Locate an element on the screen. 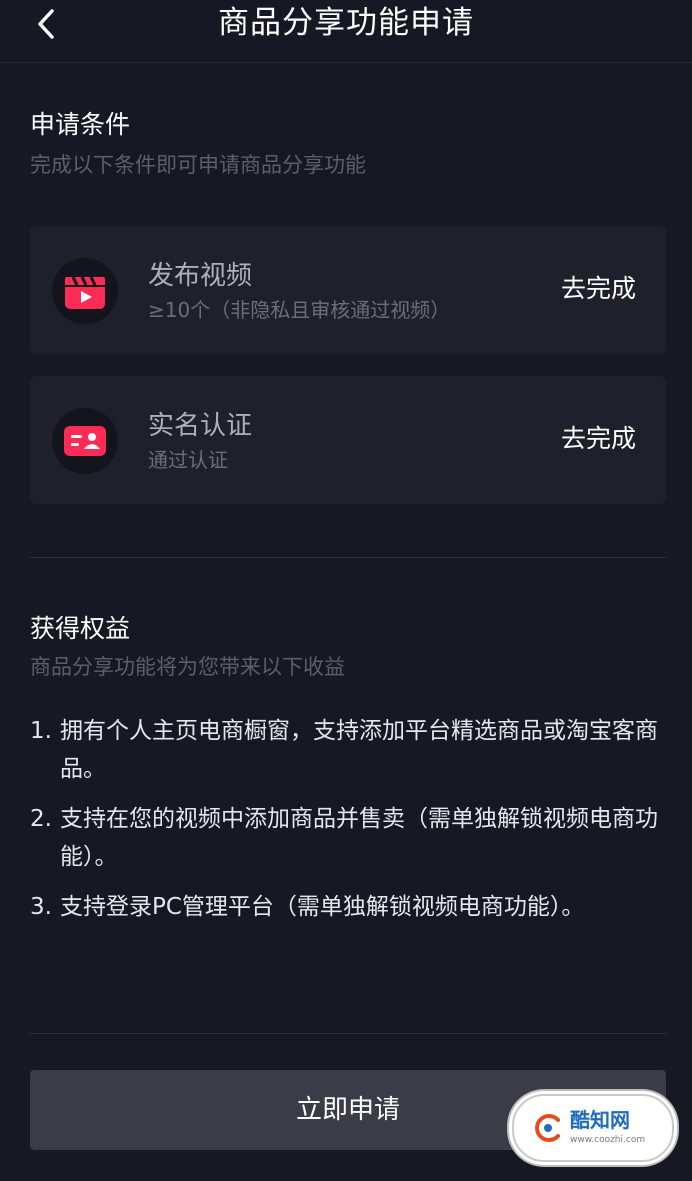  condition-subtitle: ≥10个（非隐私且审核通过视频） is located at coordinates (299, 310).